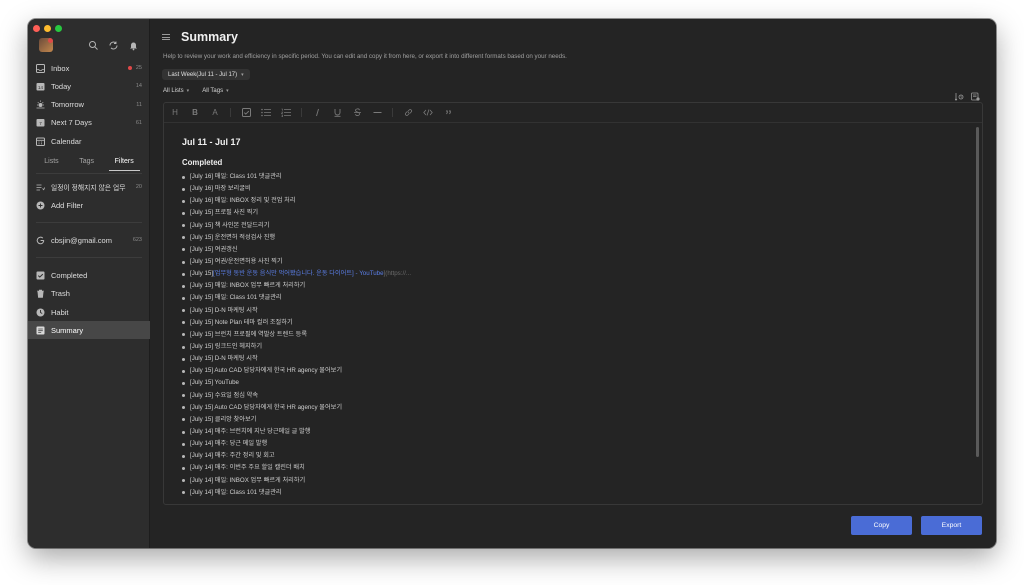 The height and width of the screenshot is (585, 1024). What do you see at coordinates (40, 205) in the screenshot?
I see `plus-circle-icon` at bounding box center [40, 205].